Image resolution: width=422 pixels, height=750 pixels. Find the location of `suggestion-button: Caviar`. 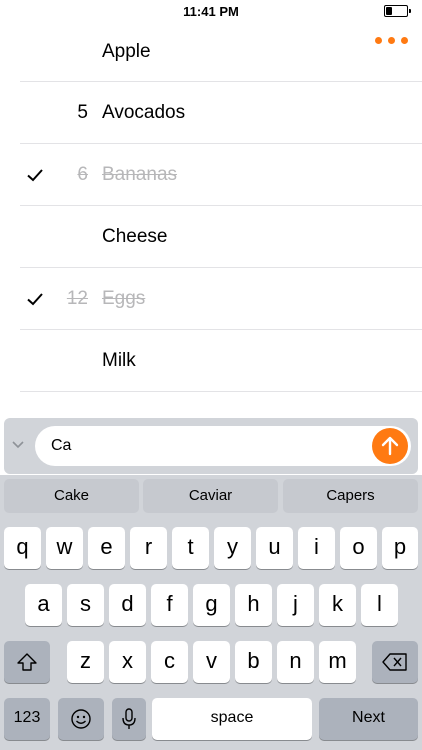

suggestion-button: Caviar is located at coordinates (210, 496).